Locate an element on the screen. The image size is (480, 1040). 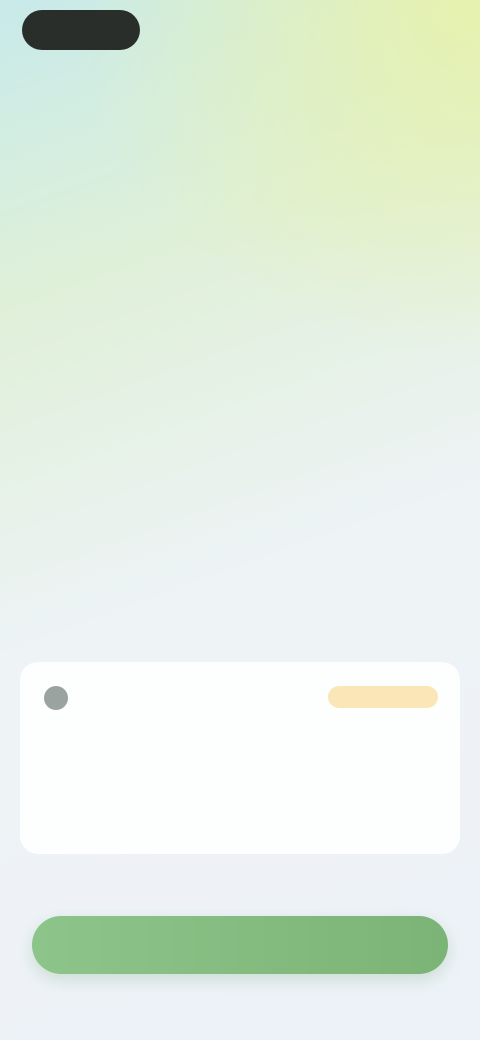
continue-button is located at coordinates (240, 945).